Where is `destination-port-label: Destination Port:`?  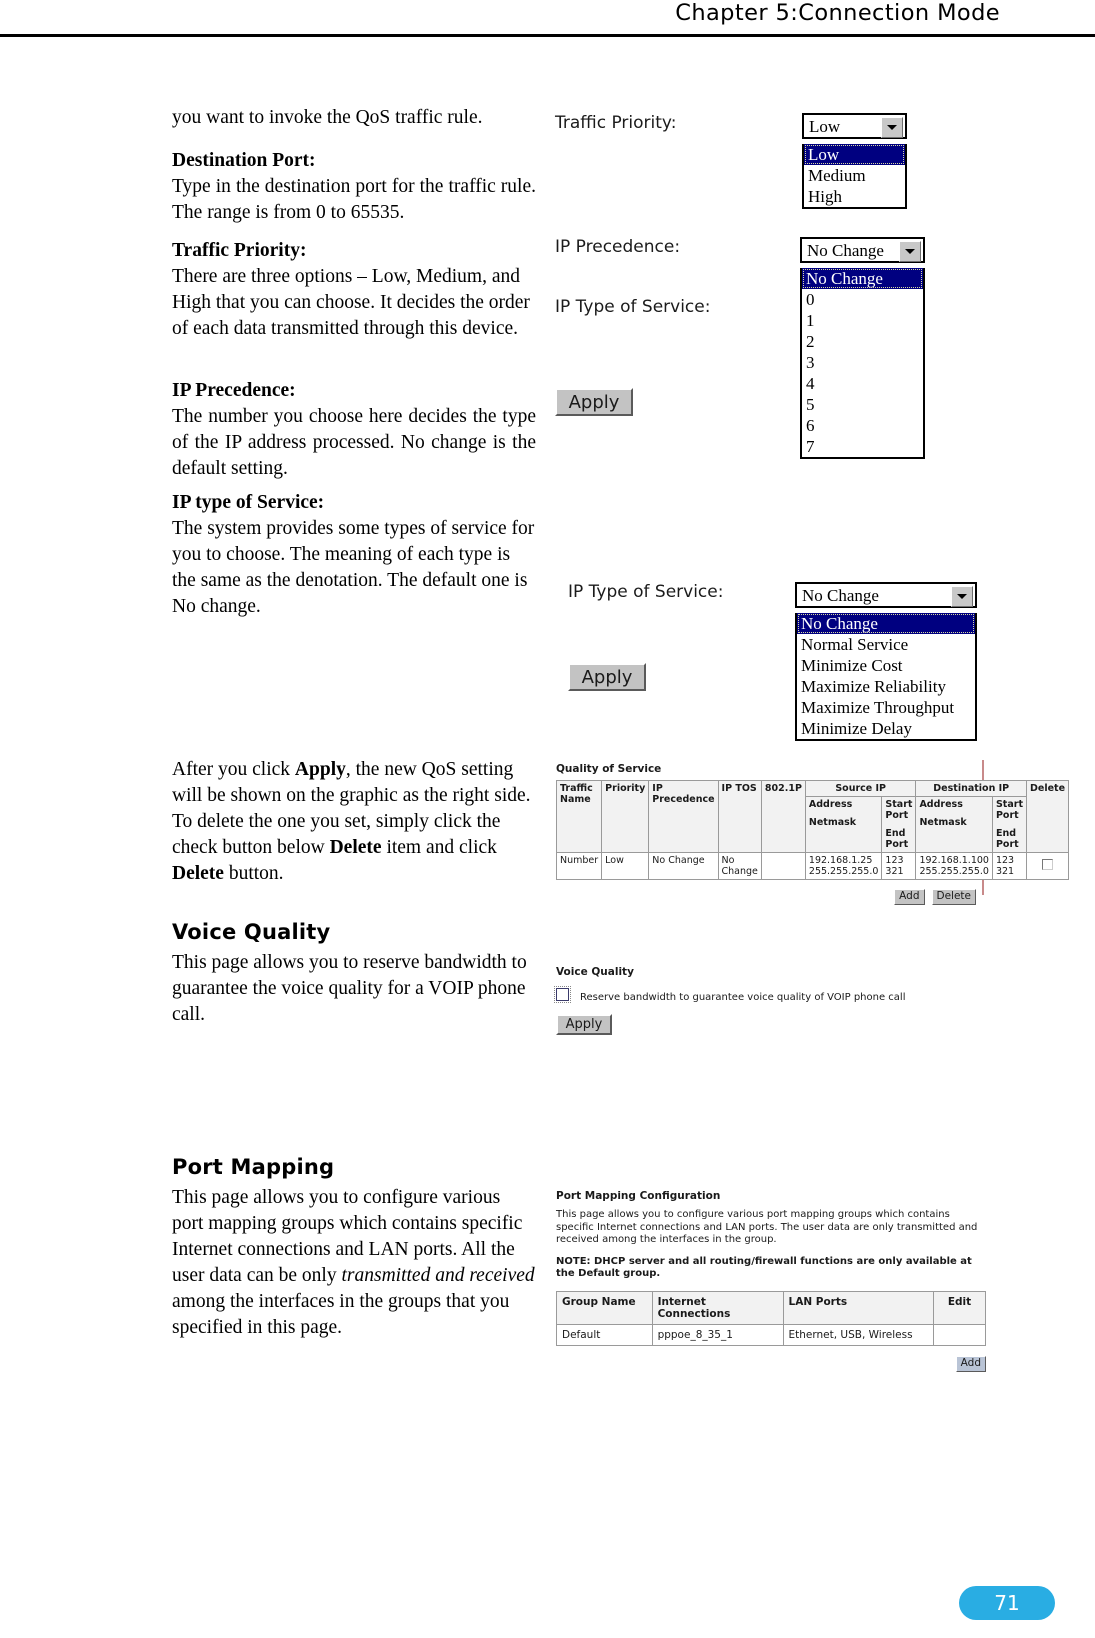 destination-port-label: Destination Port: is located at coordinates (244, 160).